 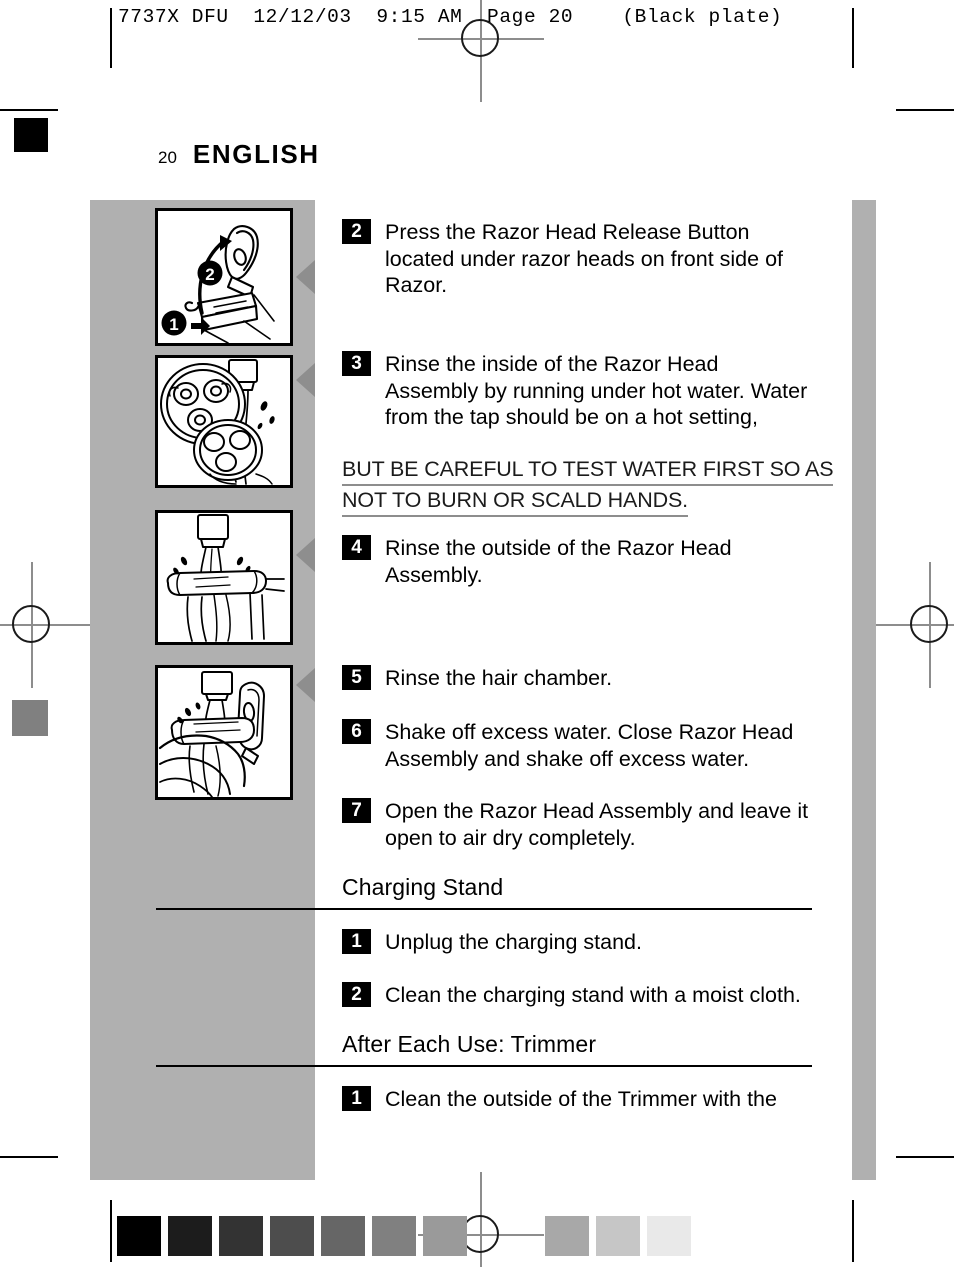 I want to click on figure-rinse-outside-razor-head, so click(x=224, y=577).